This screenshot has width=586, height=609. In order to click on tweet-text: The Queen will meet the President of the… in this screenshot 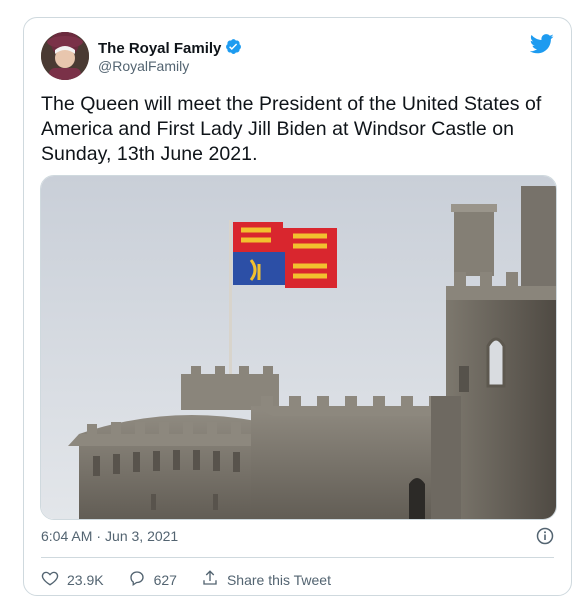, I will do `click(291, 129)`.